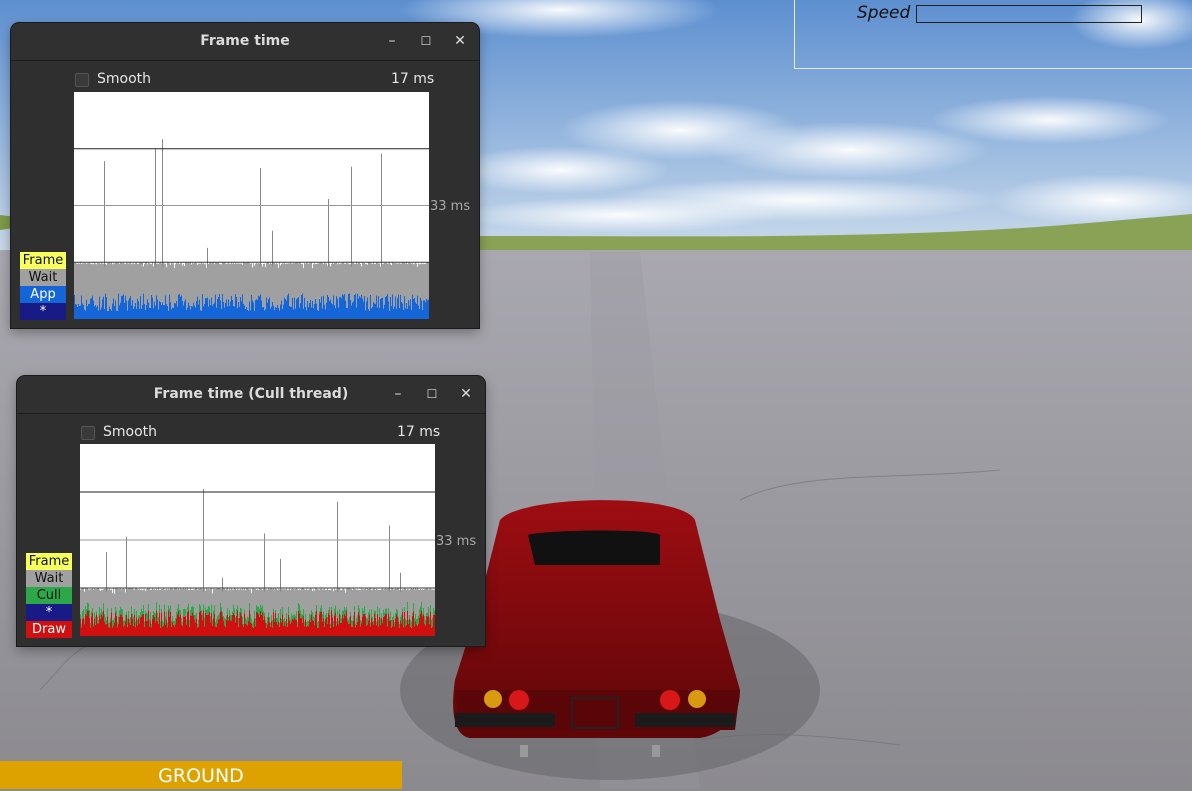 This screenshot has width=1192, height=791. What do you see at coordinates (43, 294) in the screenshot?
I see `legend-item-app: App` at bounding box center [43, 294].